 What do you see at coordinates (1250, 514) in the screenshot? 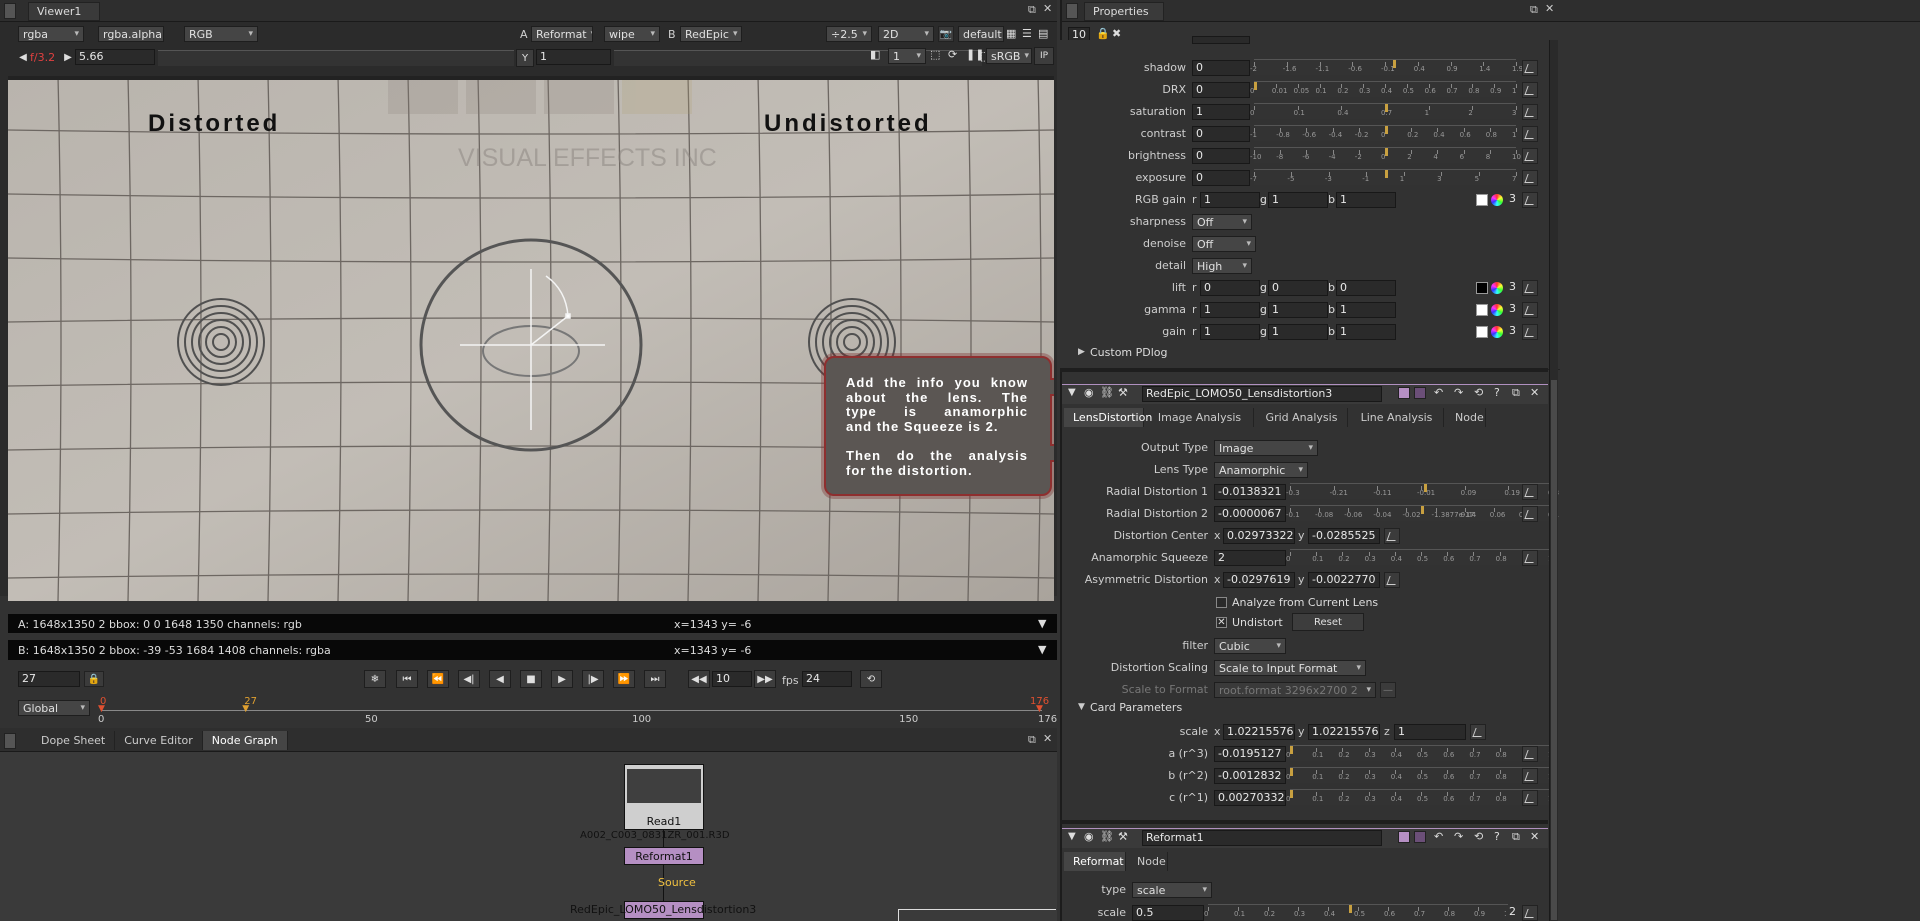
I see `rd2-field: -0.0000067` at bounding box center [1250, 514].